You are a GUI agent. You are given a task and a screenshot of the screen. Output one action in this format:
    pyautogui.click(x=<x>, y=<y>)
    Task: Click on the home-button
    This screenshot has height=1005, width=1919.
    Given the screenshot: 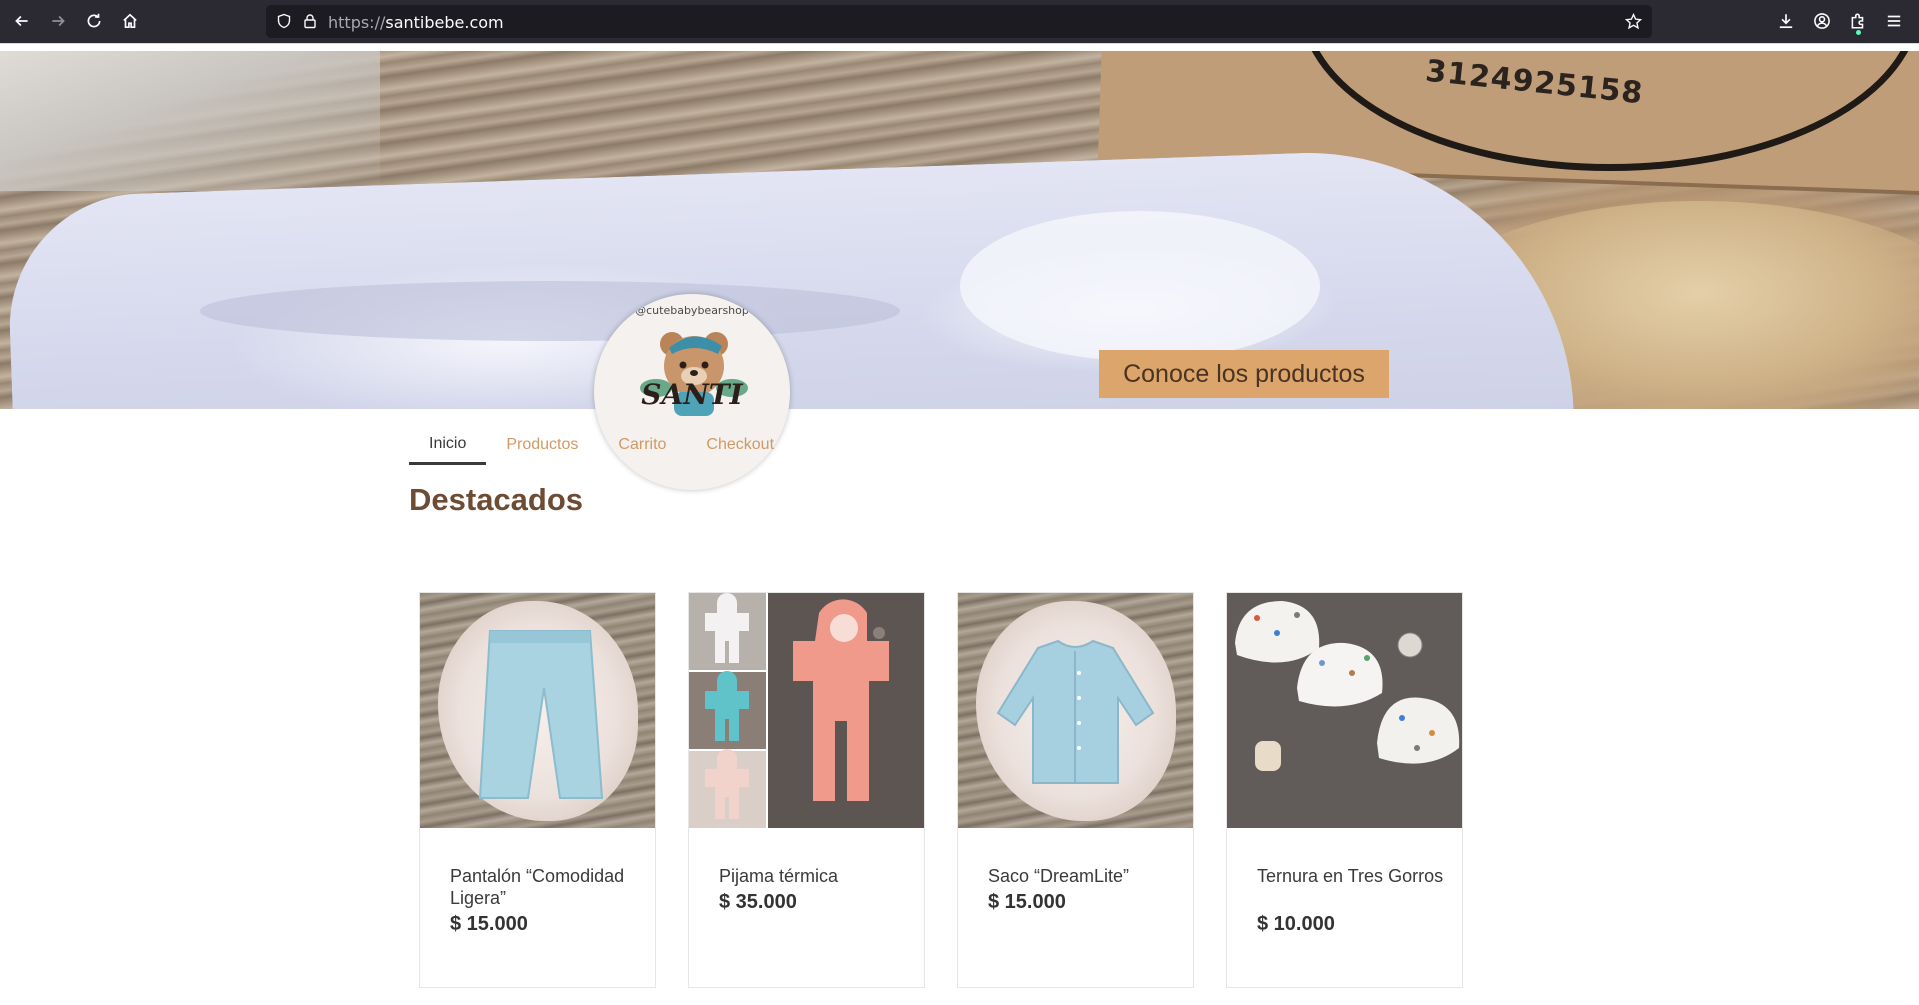 What is the action you would take?
    pyautogui.click(x=130, y=21)
    